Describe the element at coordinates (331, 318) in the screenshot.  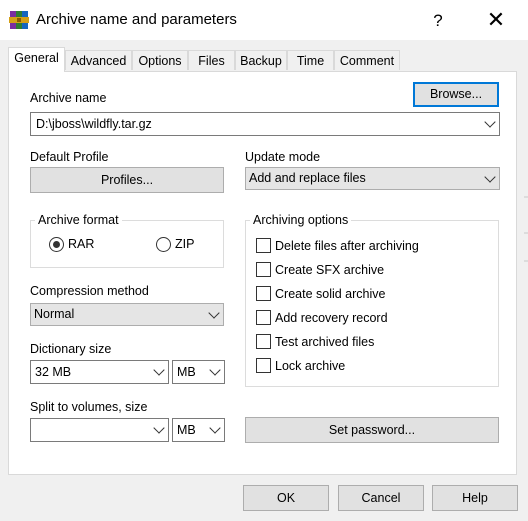
I see `recovery-record-label: Add recovery record` at that location.